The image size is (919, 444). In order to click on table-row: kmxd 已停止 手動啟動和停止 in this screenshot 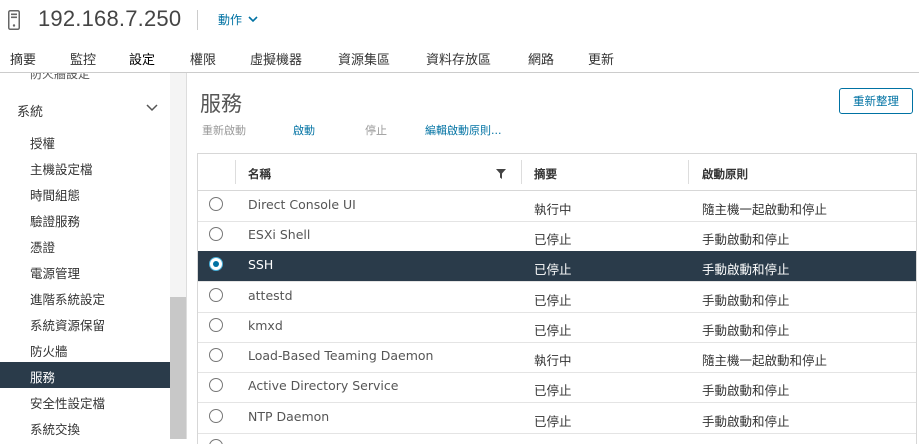, I will do `click(557, 327)`.